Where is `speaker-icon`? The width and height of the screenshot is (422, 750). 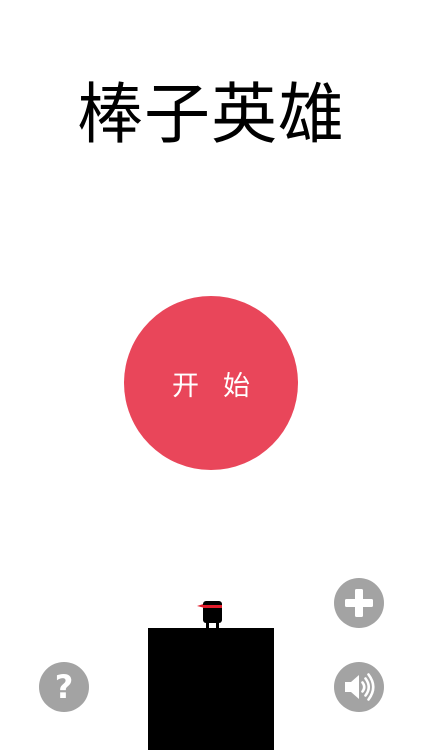
speaker-icon is located at coordinates (360, 687).